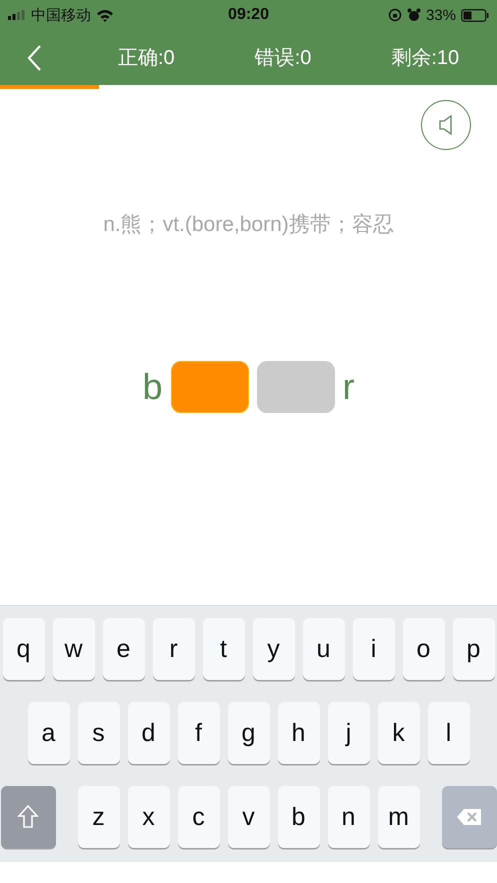 Image resolution: width=497 pixels, height=883 pixels. I want to click on speaker-icon, so click(446, 125).